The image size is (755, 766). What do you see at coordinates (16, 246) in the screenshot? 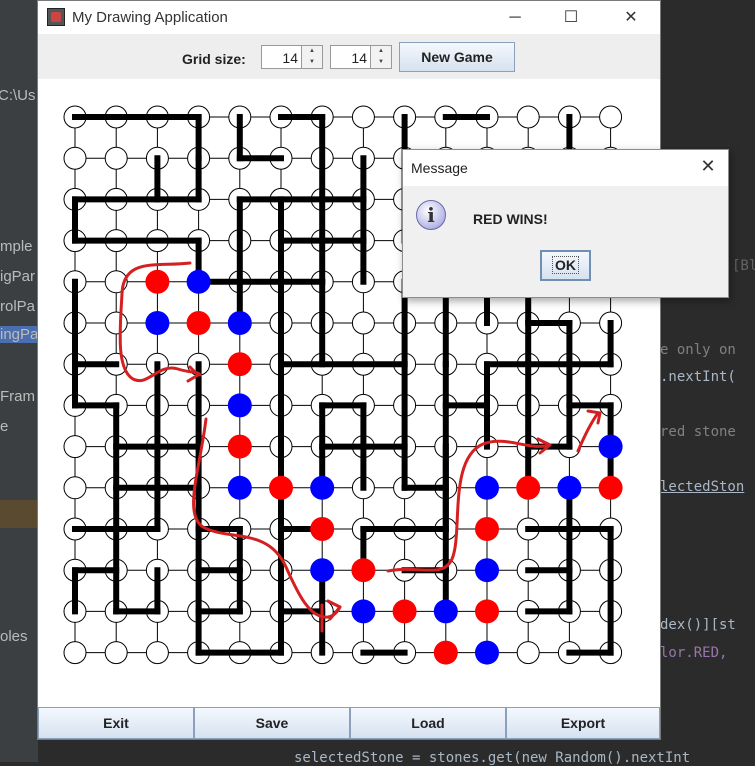
I see `ide-project-text: mple` at bounding box center [16, 246].